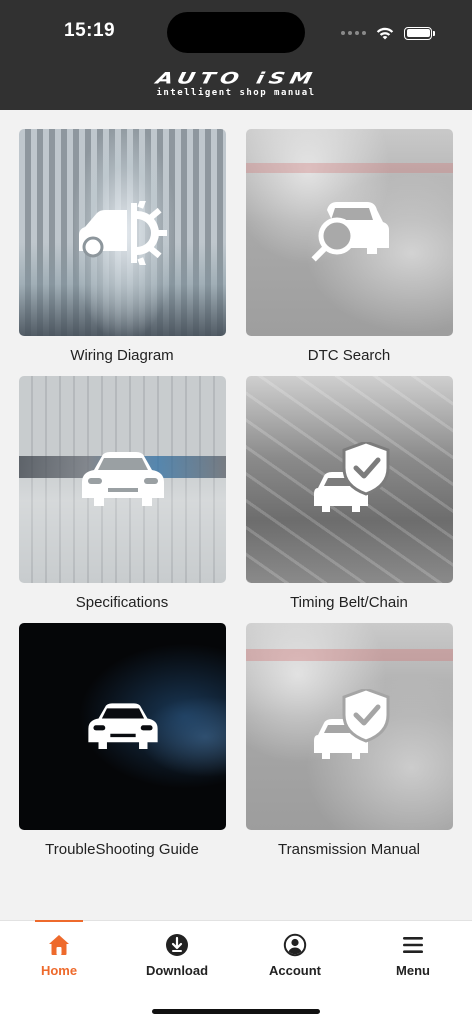 This screenshot has width=472, height=1024. Describe the element at coordinates (349, 849) in the screenshot. I see `tile-label-transmission-manual: Transmission Manual` at that location.